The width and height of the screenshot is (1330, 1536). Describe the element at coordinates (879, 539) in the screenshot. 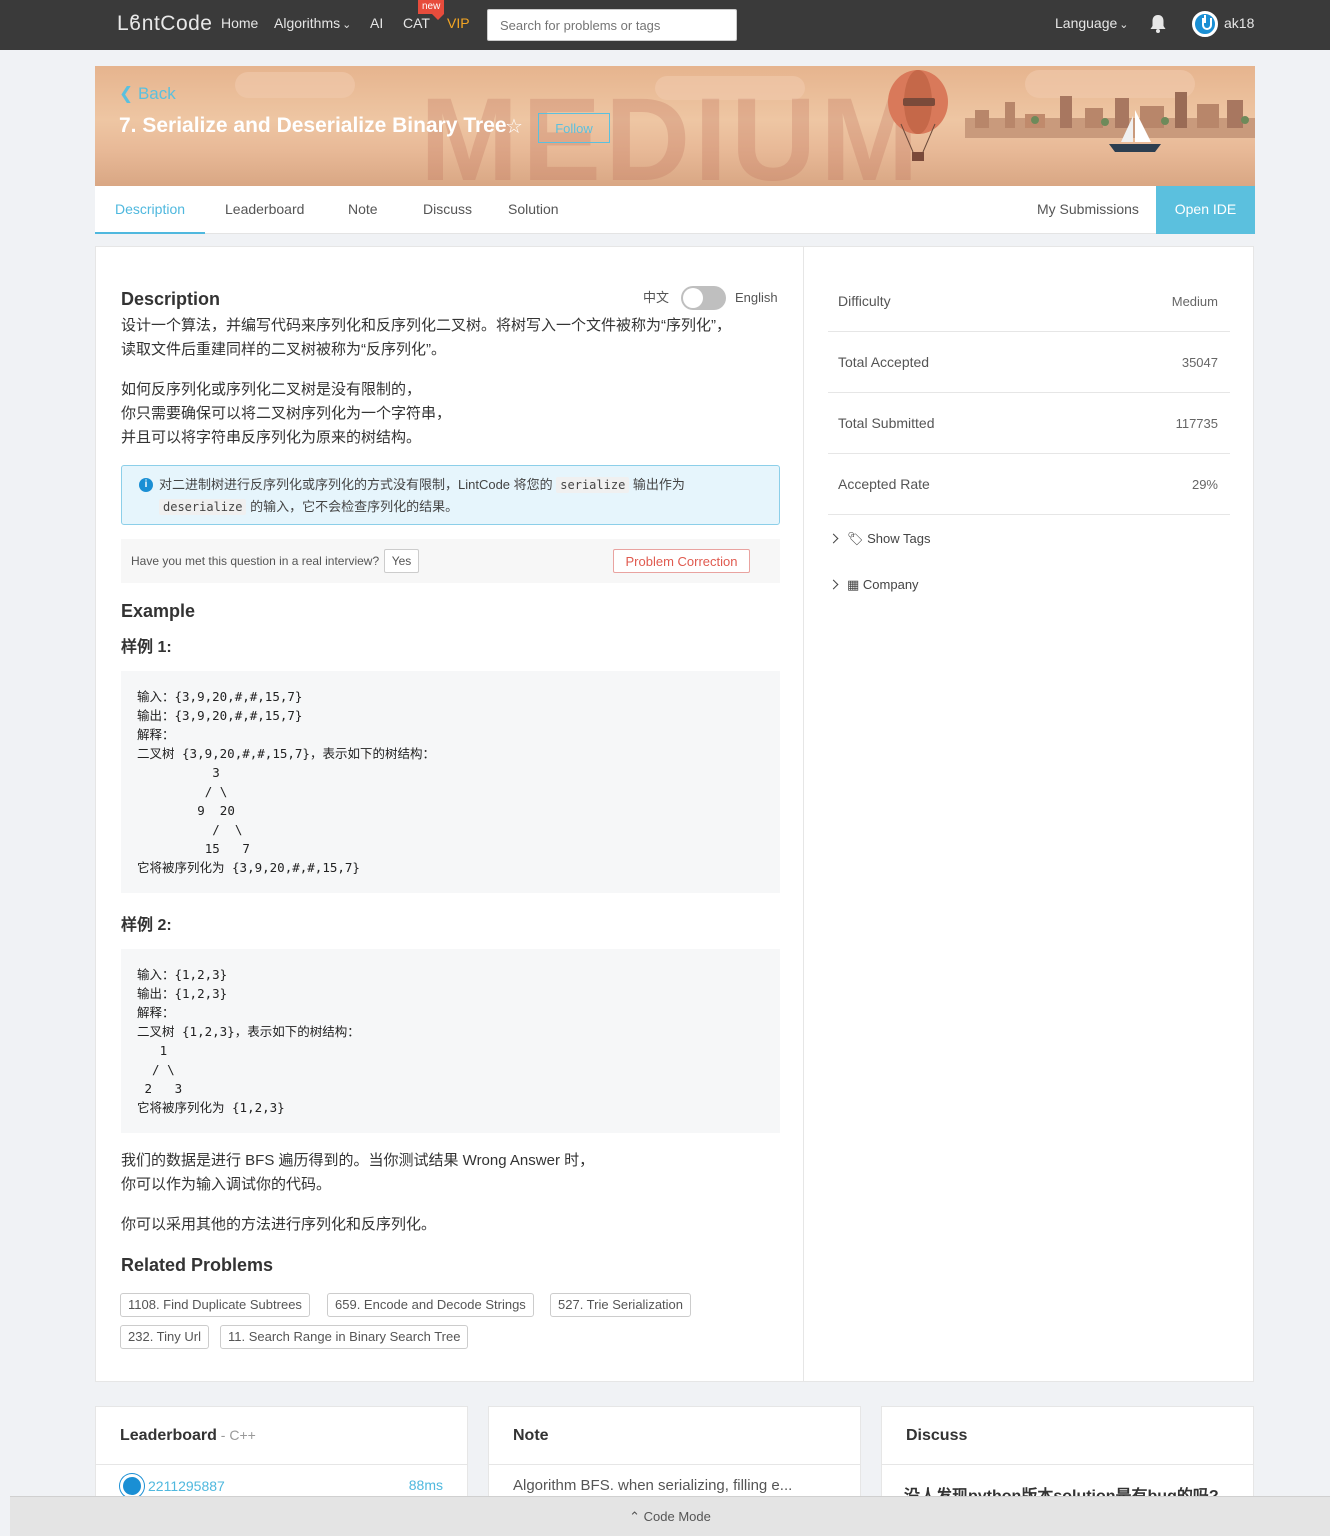

I see `show-tags-toggle: 🏷 Show Tags` at that location.